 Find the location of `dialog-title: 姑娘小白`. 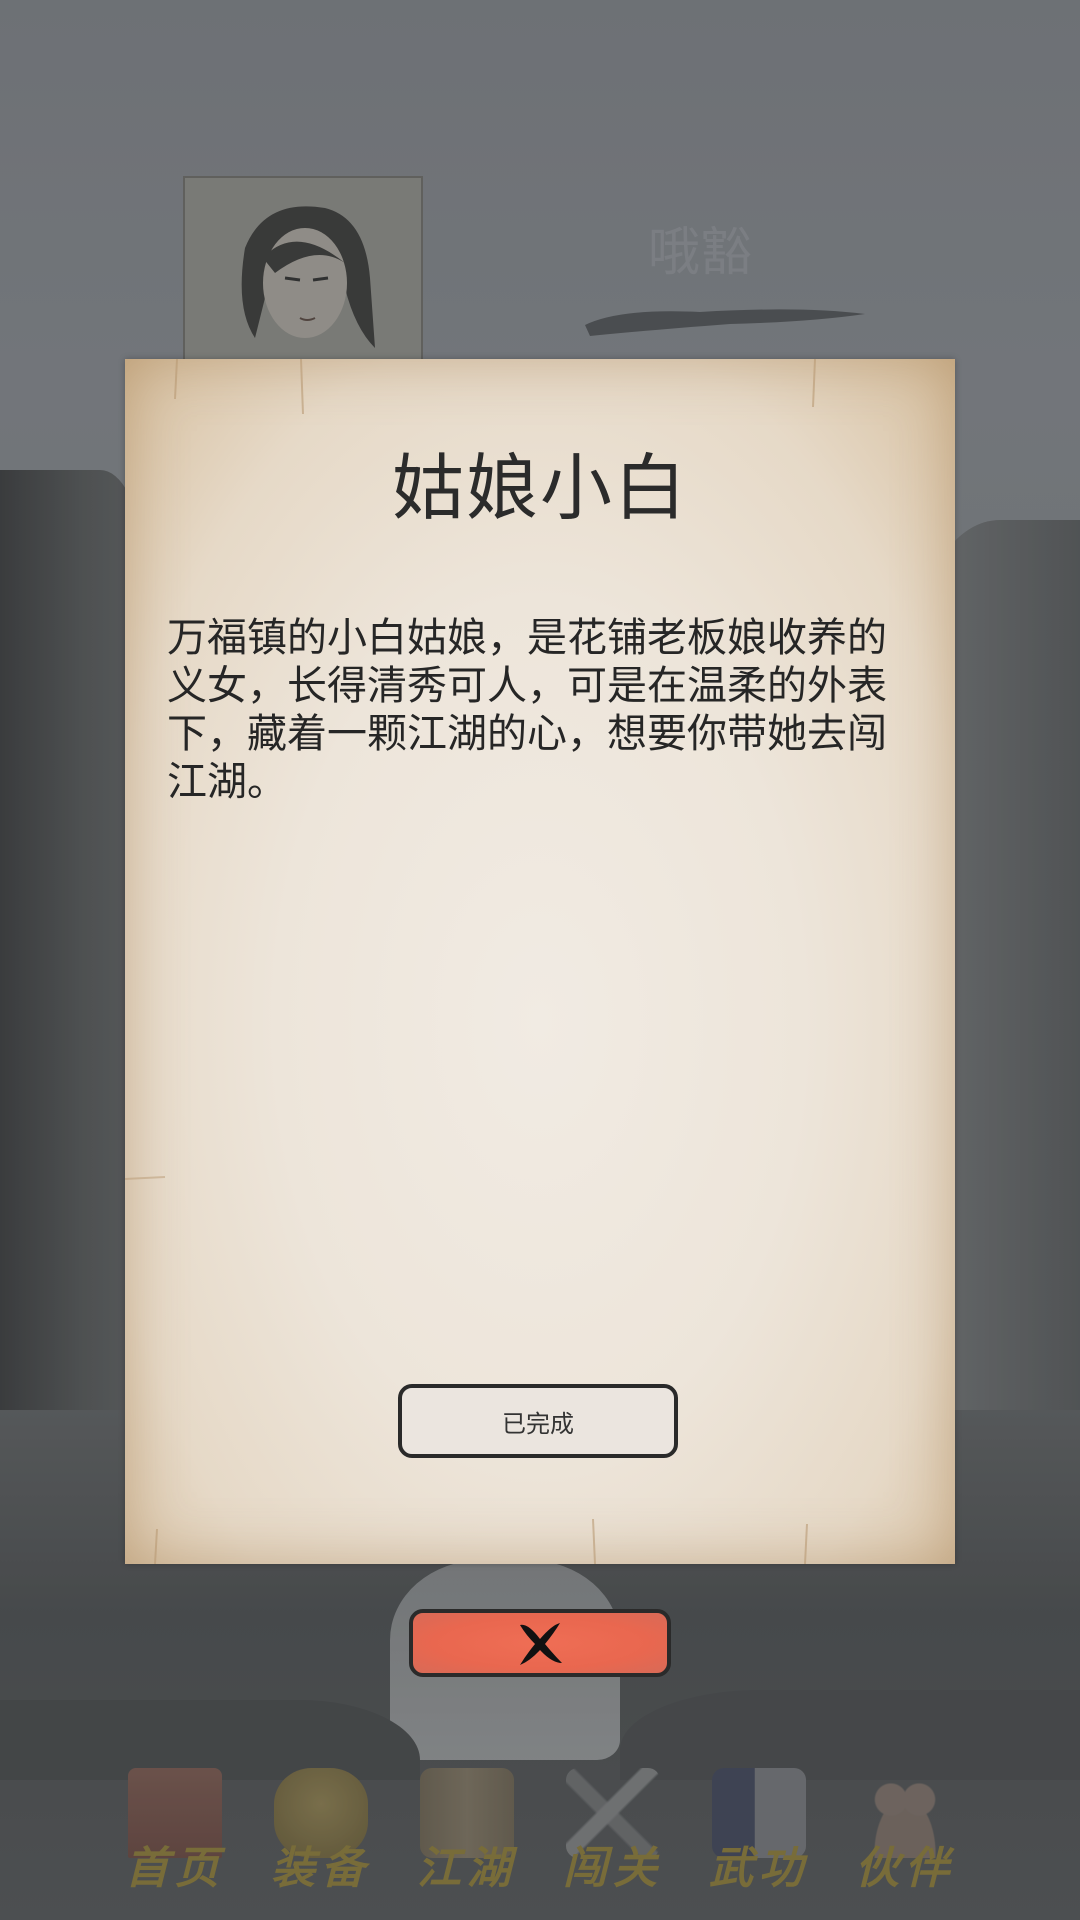

dialog-title: 姑娘小白 is located at coordinates (539, 488).